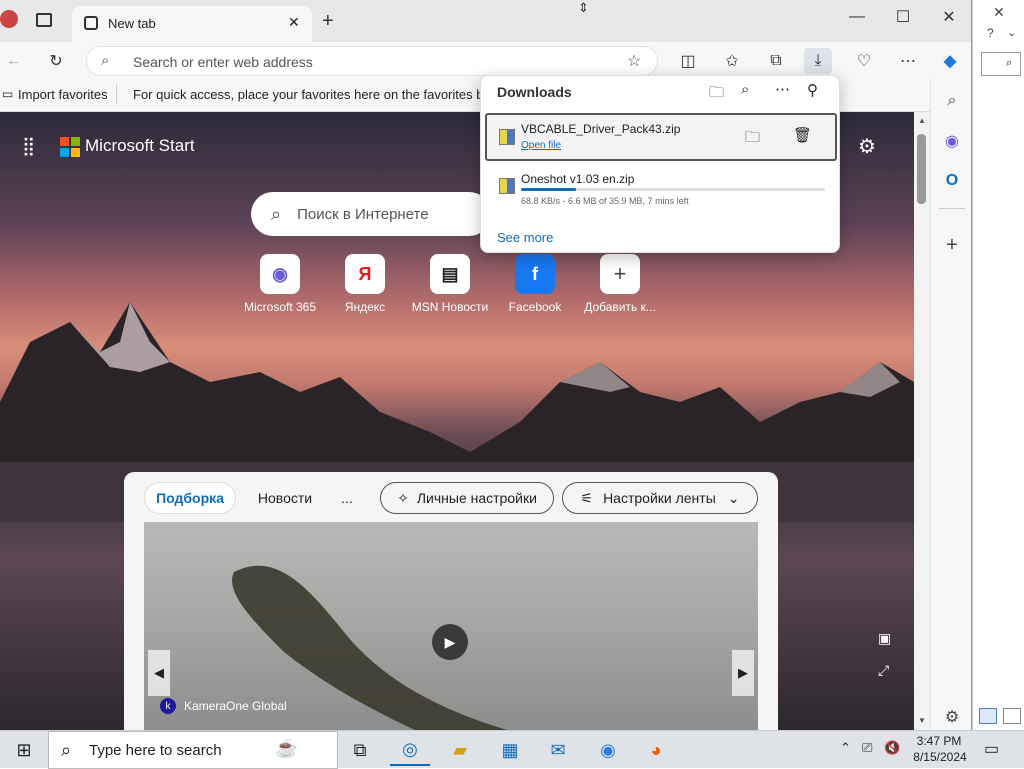 The width and height of the screenshot is (1024, 769). Describe the element at coordinates (510, 750) in the screenshot. I see `store-icon: ▦` at that location.